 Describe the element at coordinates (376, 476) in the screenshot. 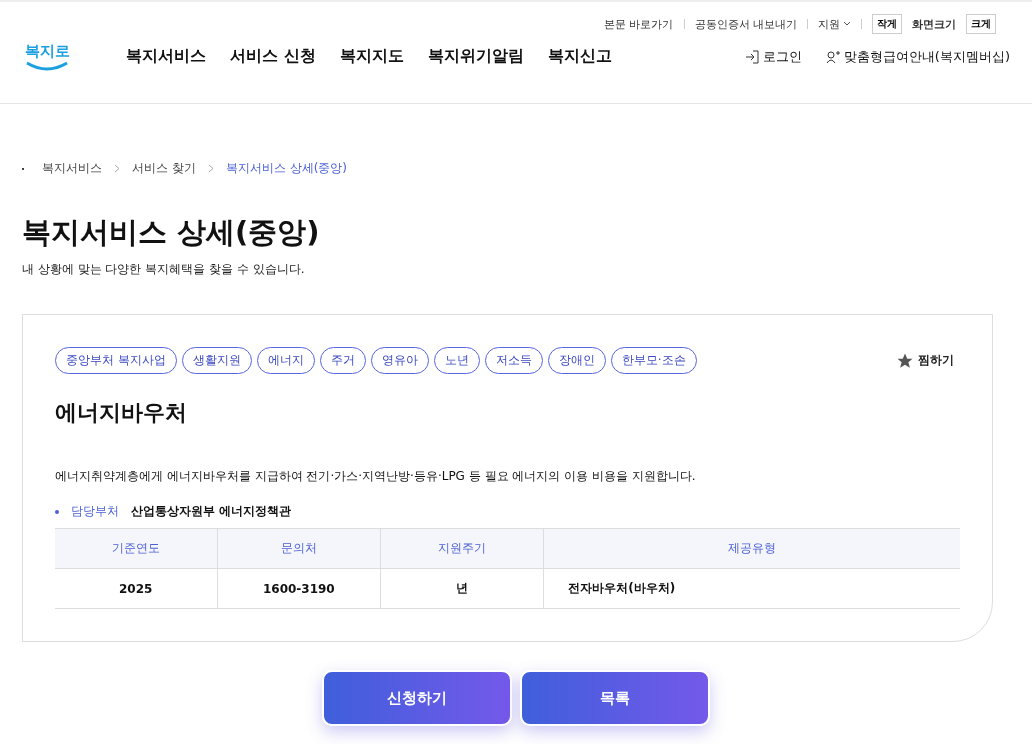

I see `service-description: 에너지취약계층에게 에너지바우처를 지급하여 전기·가스·지역난방·등유·LPG 등 필요 에너지의 이용 비용을 지원합니다.` at that location.